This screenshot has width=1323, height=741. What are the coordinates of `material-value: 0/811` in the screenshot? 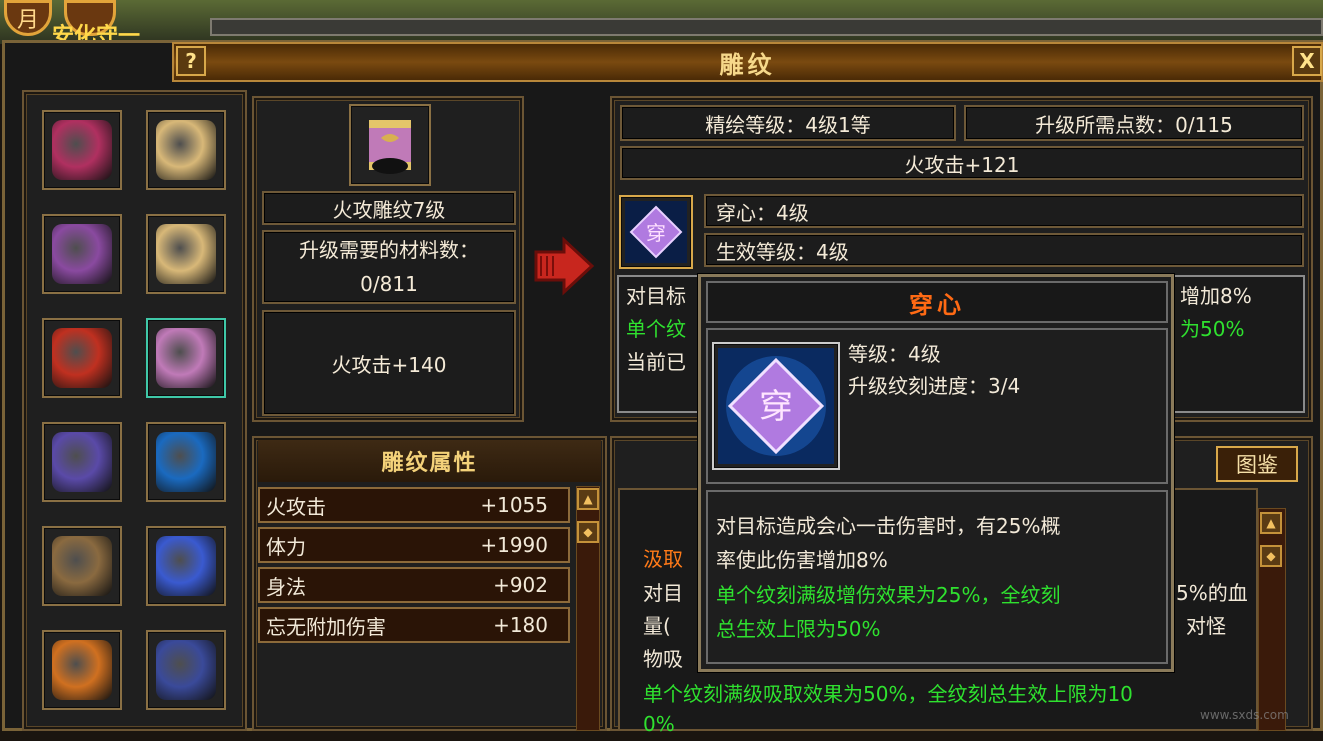 It's located at (389, 284).